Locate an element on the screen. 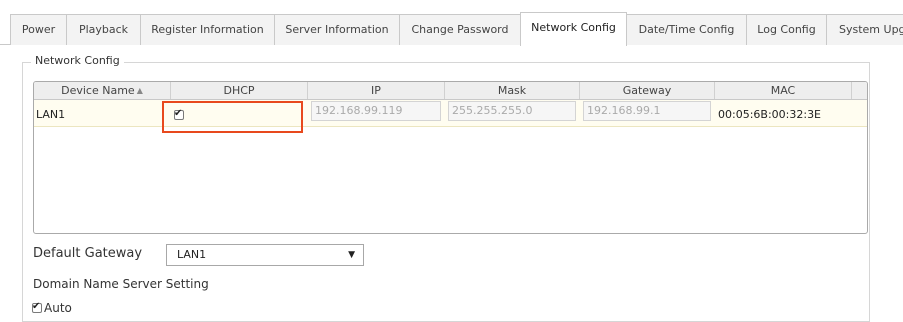 This screenshot has height=322, width=903. tab-register-information: Register Information is located at coordinates (207, 29).